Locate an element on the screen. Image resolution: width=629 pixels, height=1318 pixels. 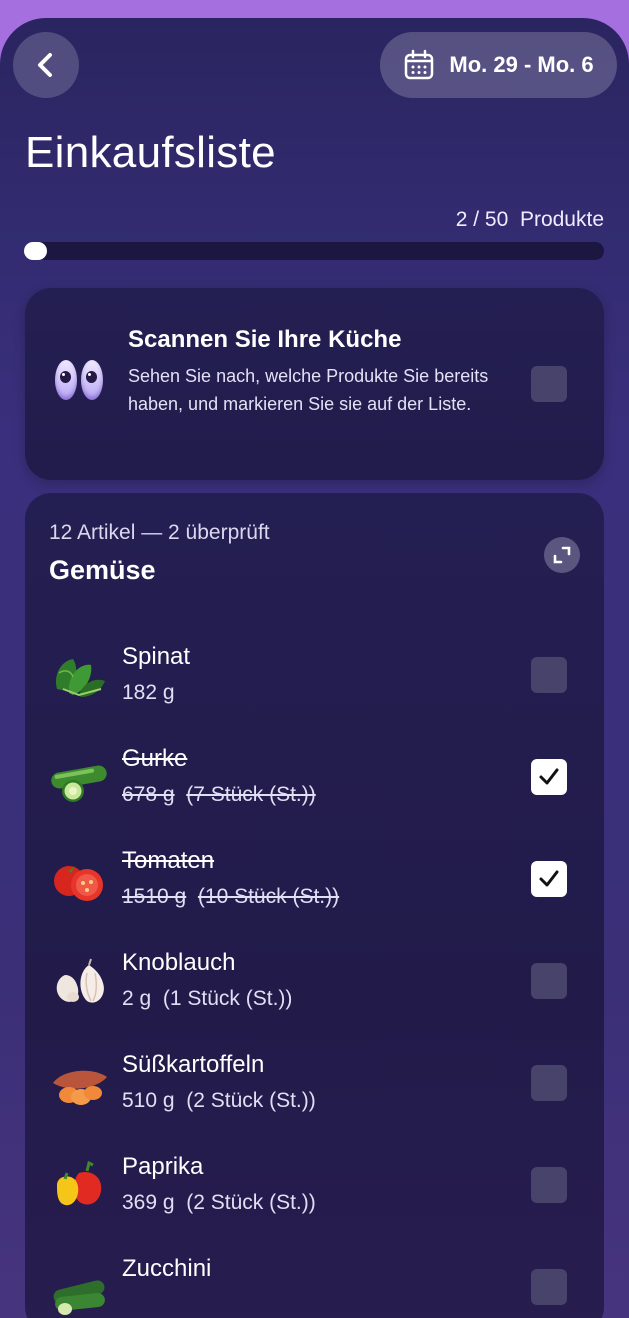
list-item: Zucchini is located at coordinates (314, 1286).